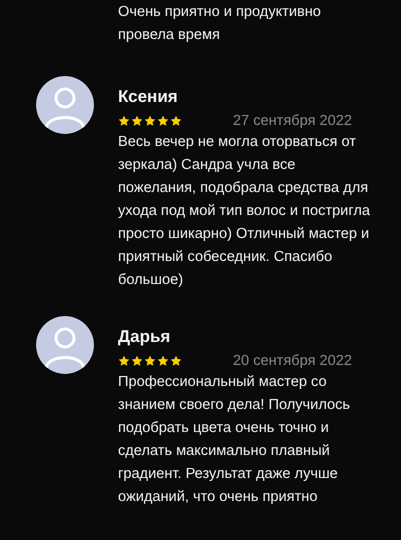  What do you see at coordinates (148, 97) in the screenshot?
I see `reviewer-name: Ксения` at bounding box center [148, 97].